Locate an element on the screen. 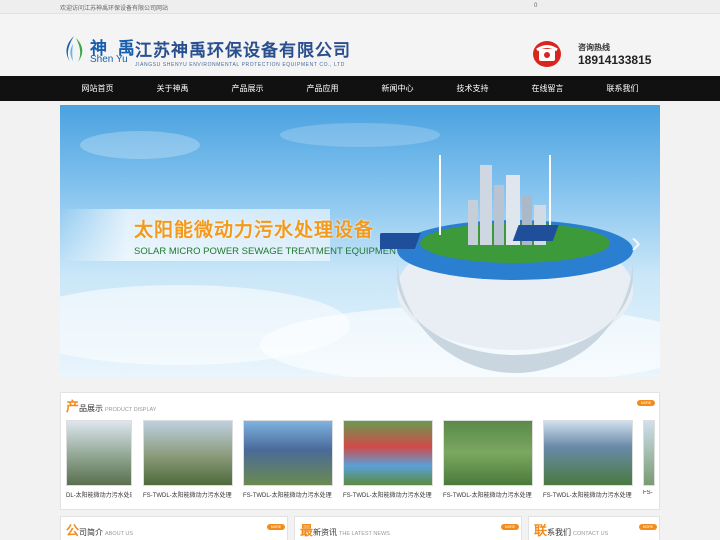 The image size is (720, 540). welcome-text: 欢迎访问江苏神禹环保设备有限公司网站 is located at coordinates (114, 9).